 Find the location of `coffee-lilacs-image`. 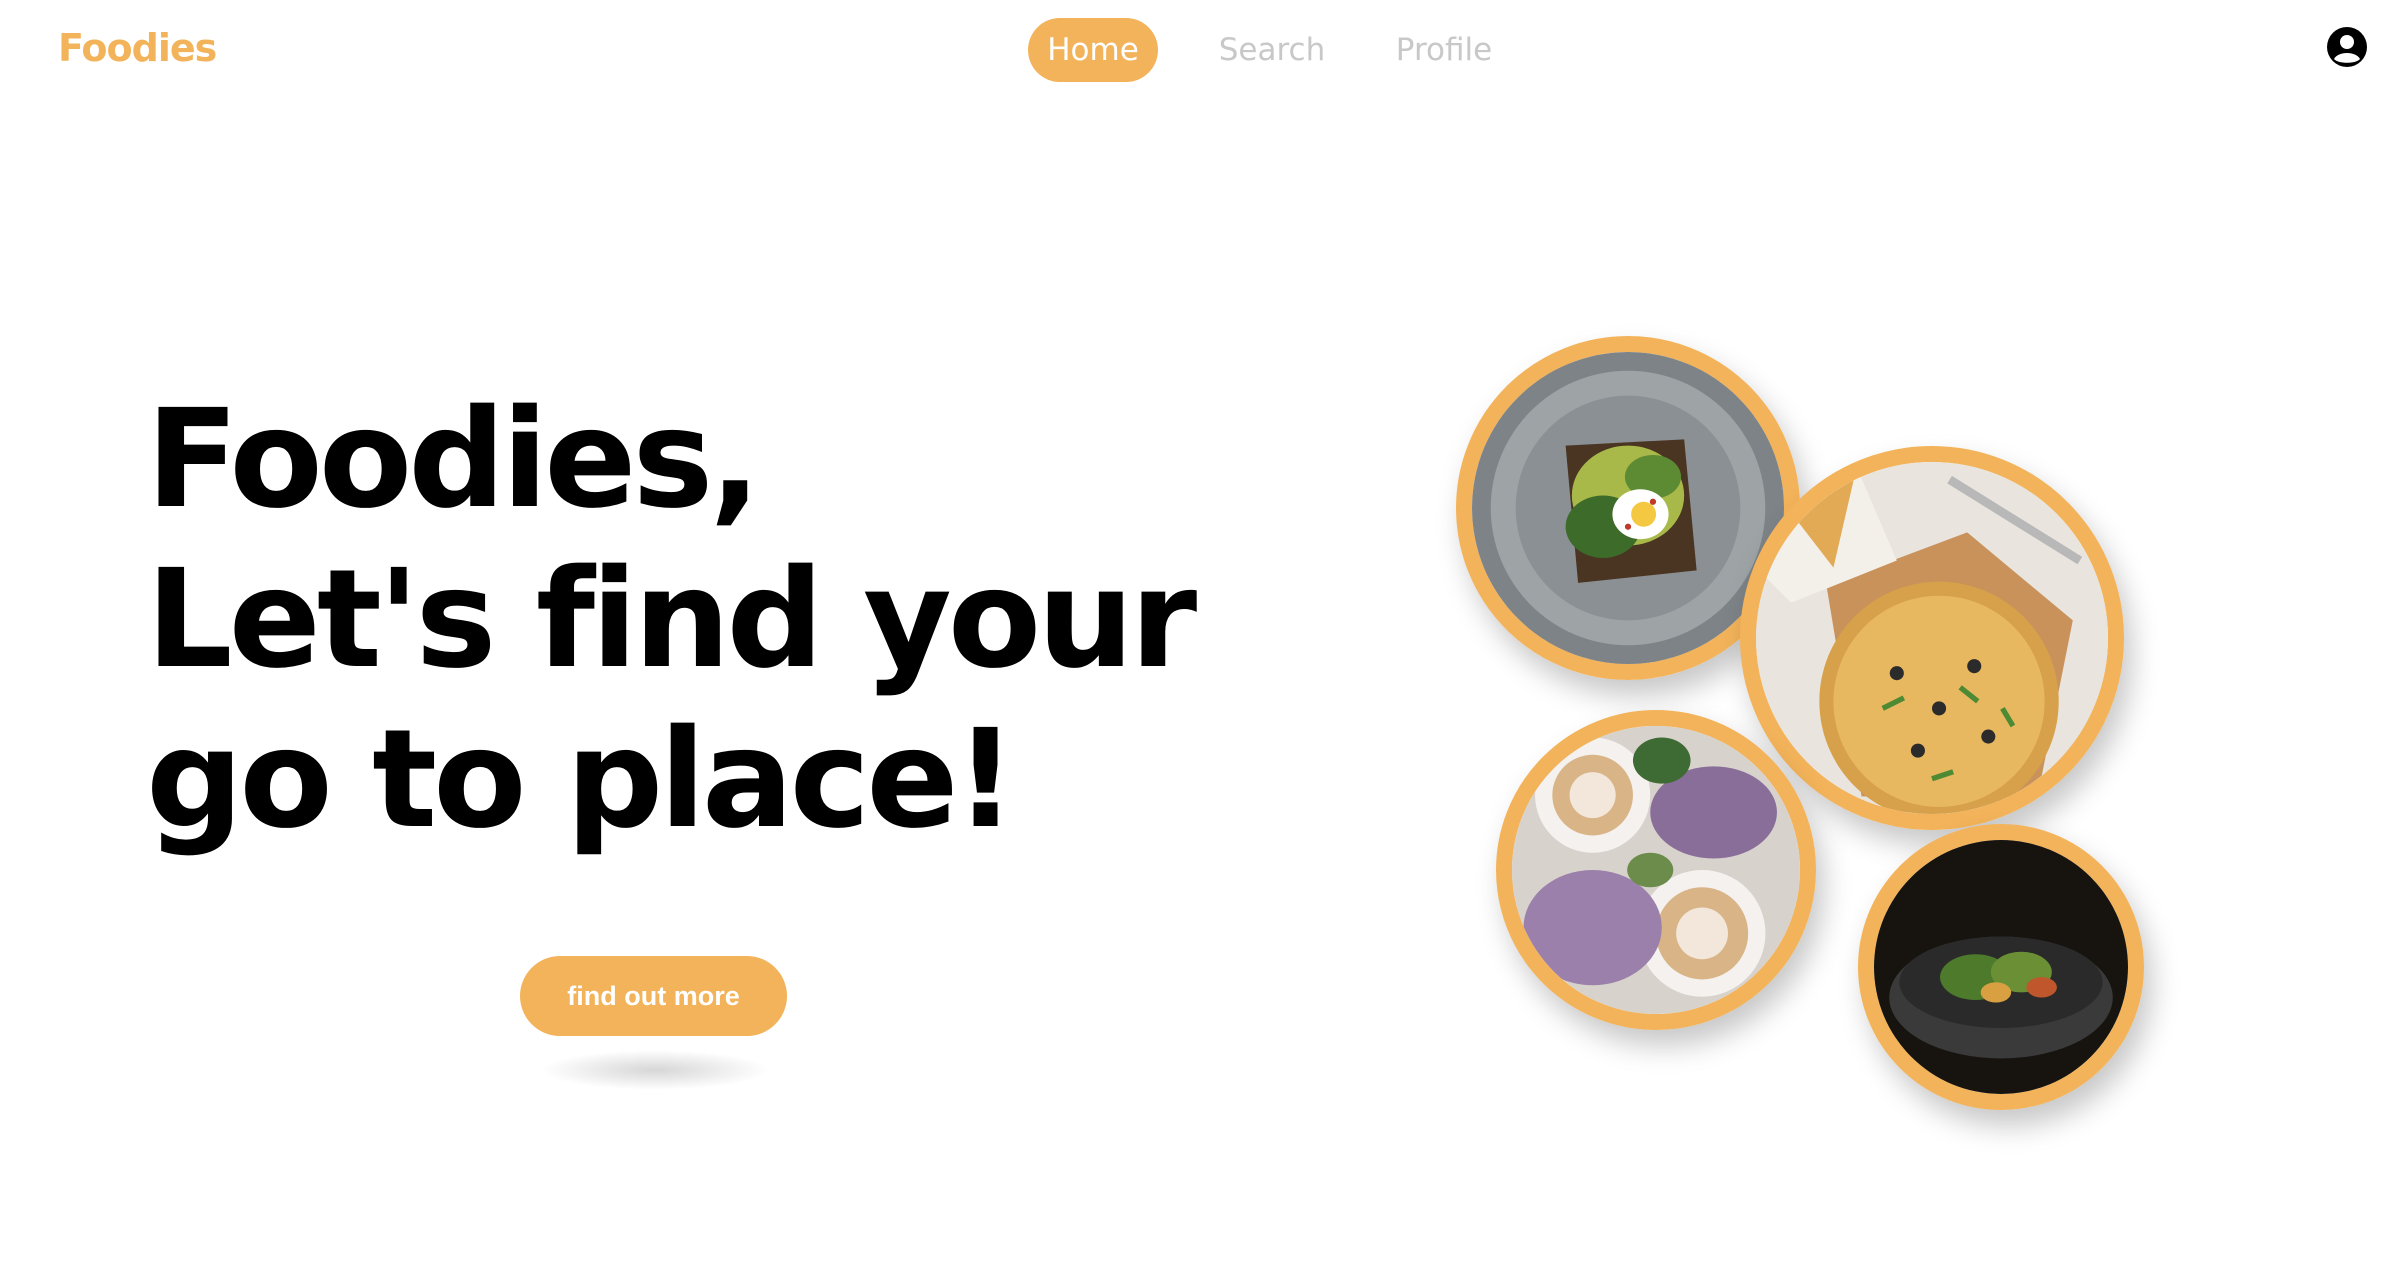

coffee-lilacs-image is located at coordinates (1656, 870).